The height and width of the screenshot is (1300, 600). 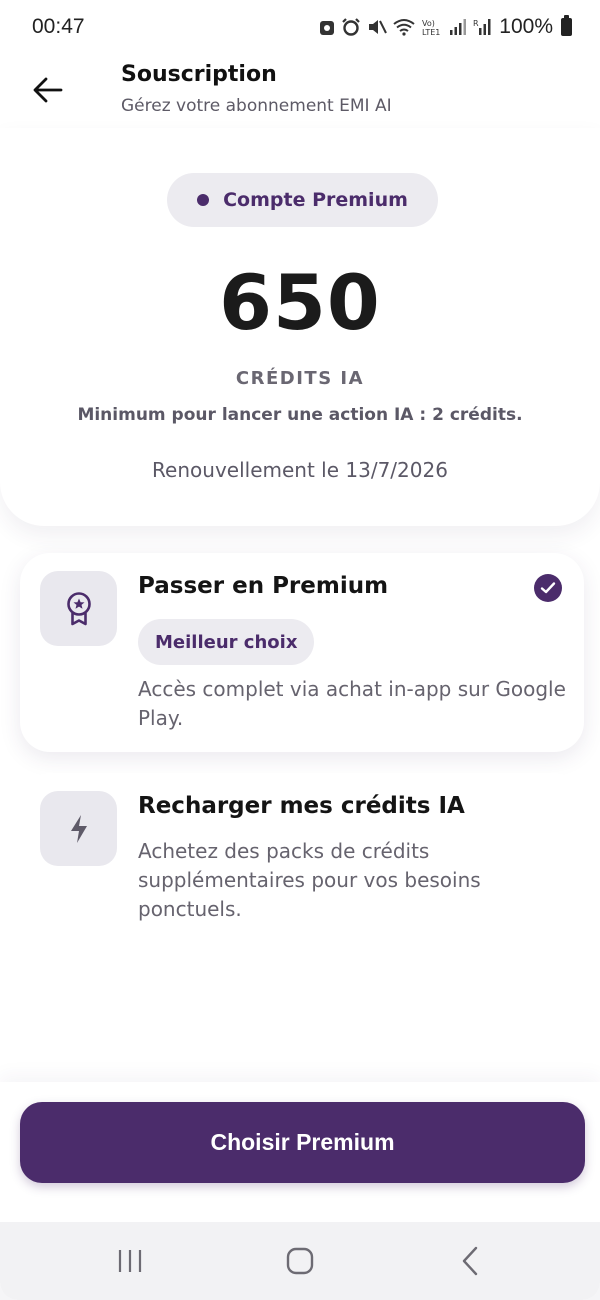 What do you see at coordinates (58, 26) in the screenshot?
I see `status-time: 00:47` at bounding box center [58, 26].